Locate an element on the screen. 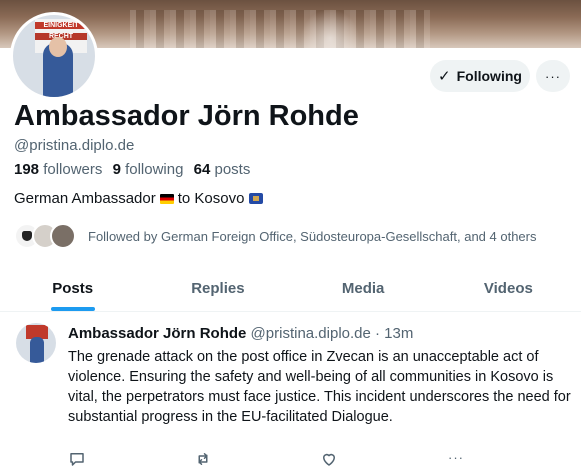 The width and height of the screenshot is (581, 475). reply-icon is located at coordinates (77, 459).